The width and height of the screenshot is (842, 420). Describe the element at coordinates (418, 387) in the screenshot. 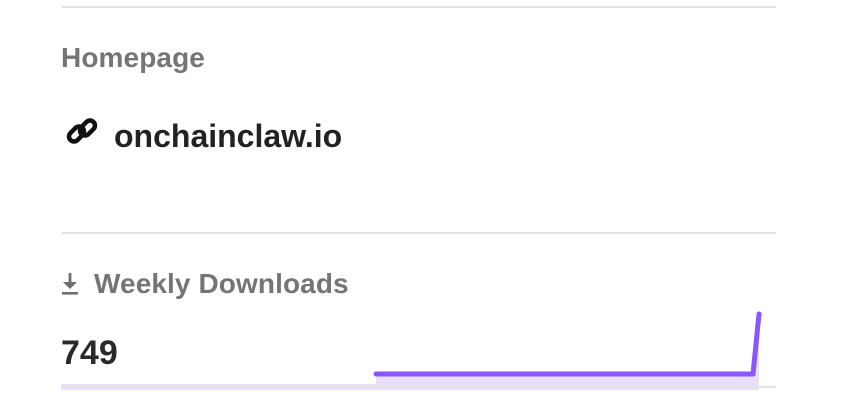

I see `divider-bottom` at that location.